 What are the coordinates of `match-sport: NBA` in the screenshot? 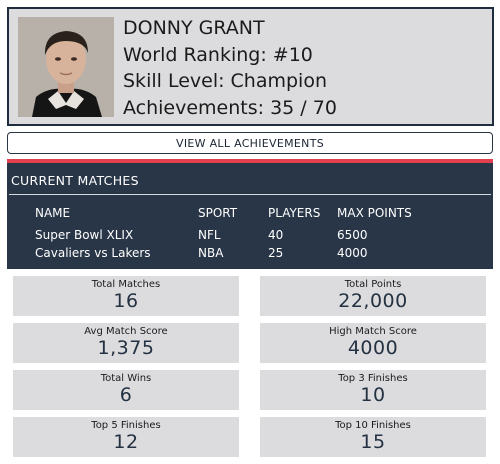 It's located at (211, 253).